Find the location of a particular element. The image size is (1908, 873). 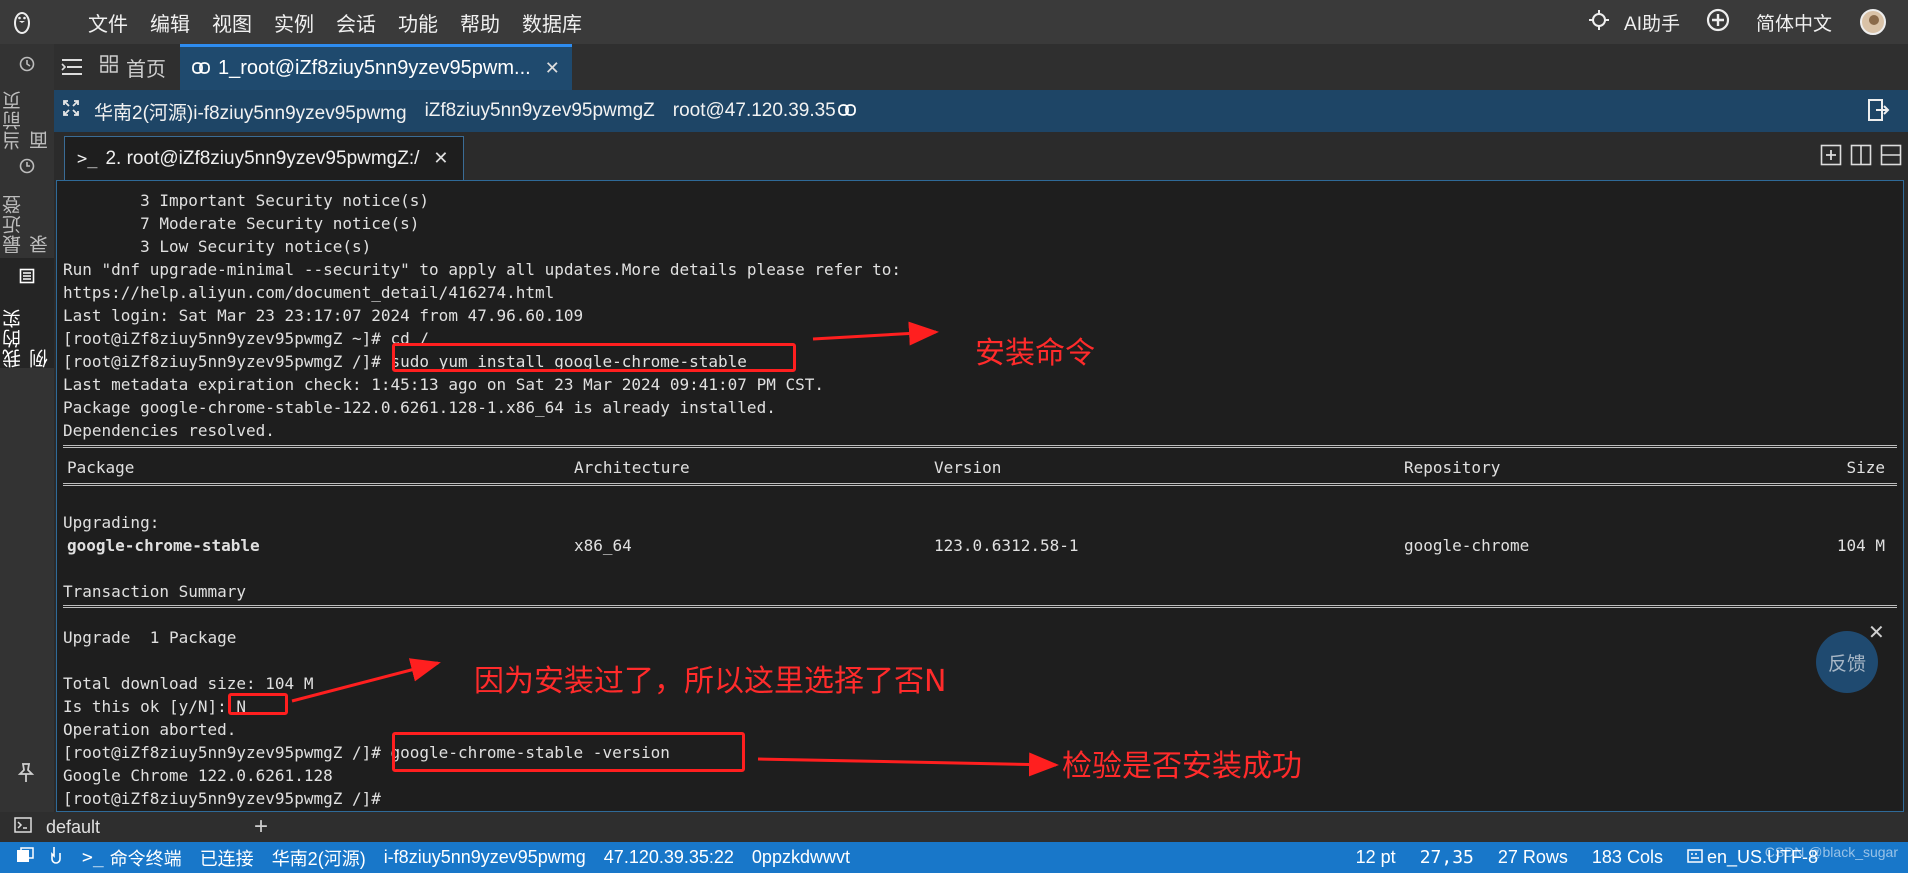

split-horizontal-icon is located at coordinates (1891, 157).